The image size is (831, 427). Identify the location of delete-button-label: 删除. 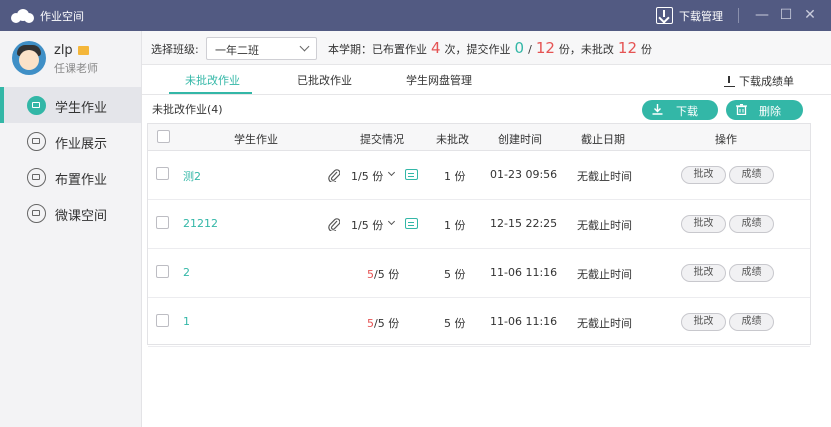
(770, 111).